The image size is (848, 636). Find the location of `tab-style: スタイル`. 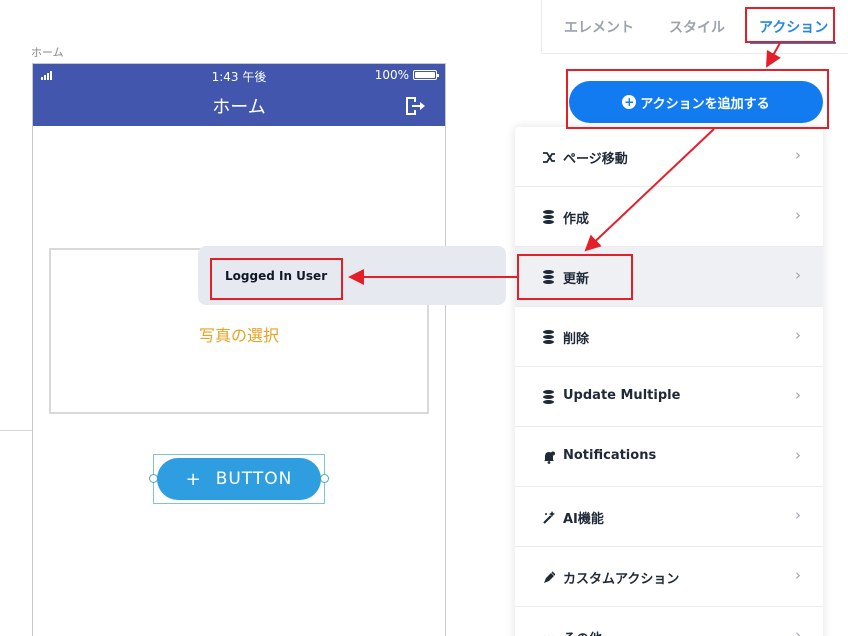

tab-style: スタイル is located at coordinates (697, 27).